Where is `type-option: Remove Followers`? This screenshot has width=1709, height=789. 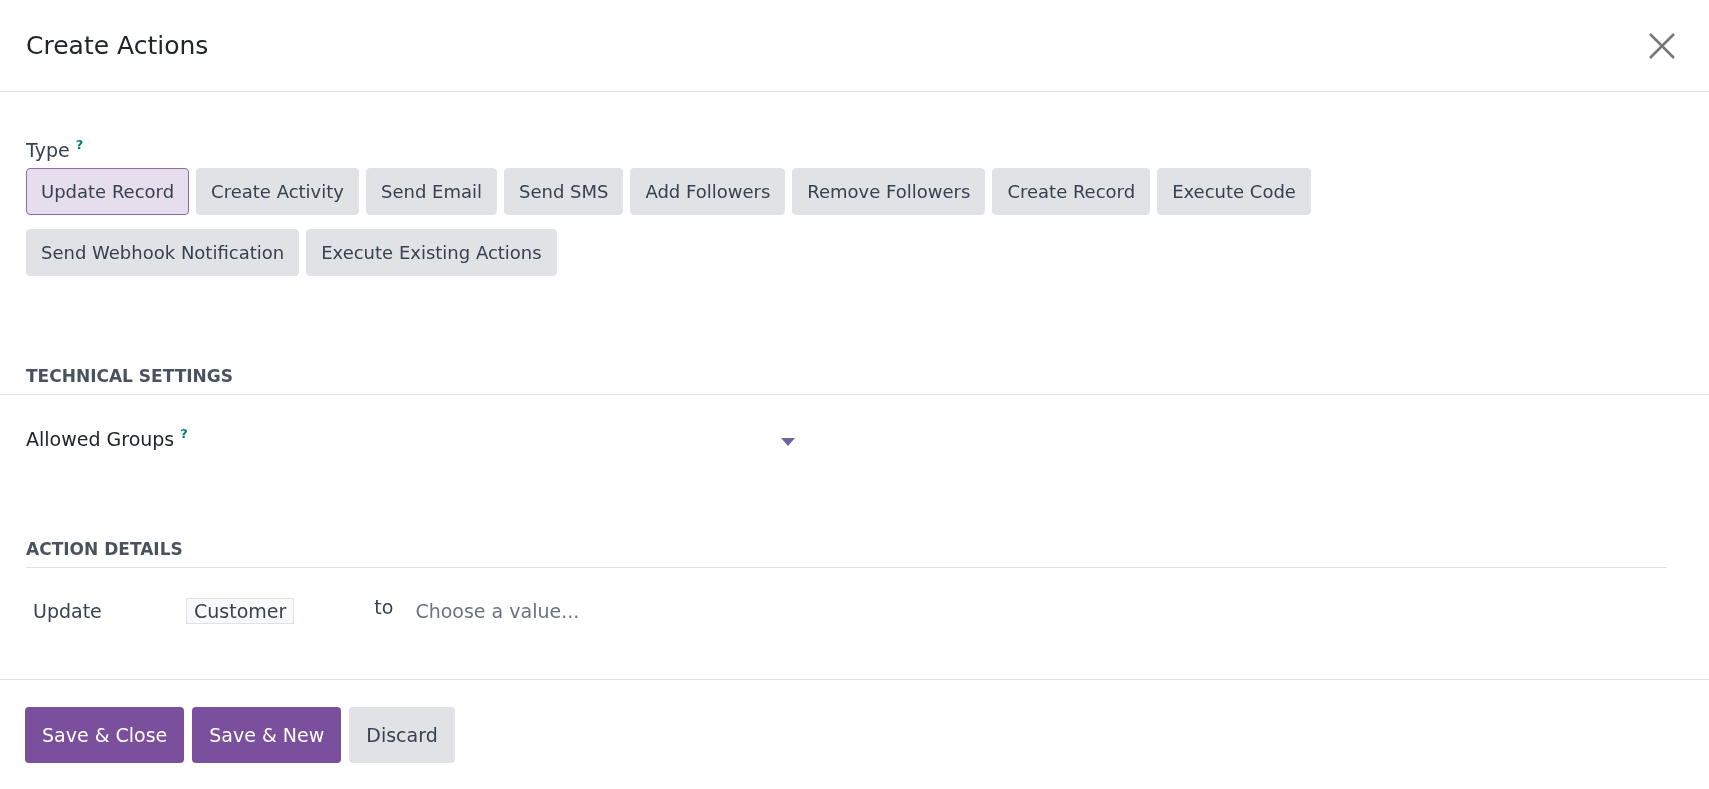 type-option: Remove Followers is located at coordinates (889, 191).